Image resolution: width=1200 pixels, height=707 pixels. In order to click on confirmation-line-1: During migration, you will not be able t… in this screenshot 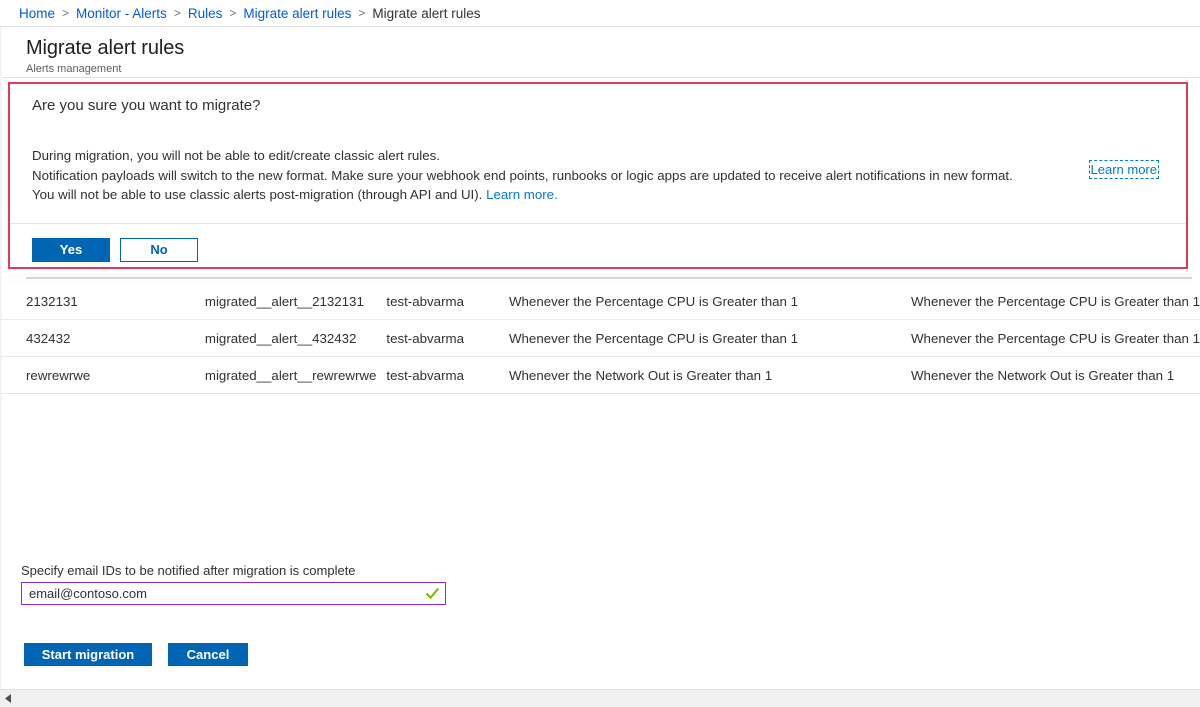, I will do `click(236, 155)`.